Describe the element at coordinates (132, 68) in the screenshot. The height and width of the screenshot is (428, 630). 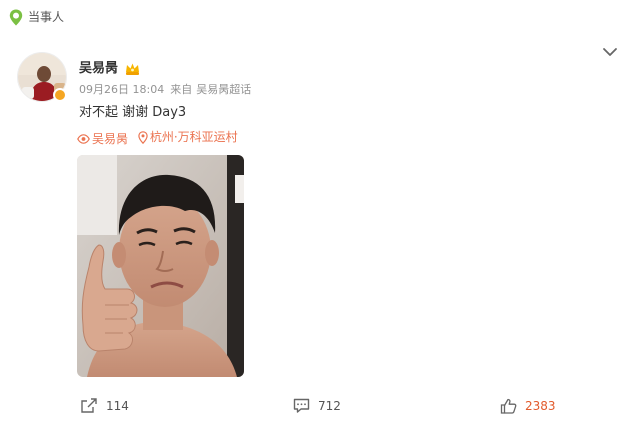
I see `crown-icon` at that location.